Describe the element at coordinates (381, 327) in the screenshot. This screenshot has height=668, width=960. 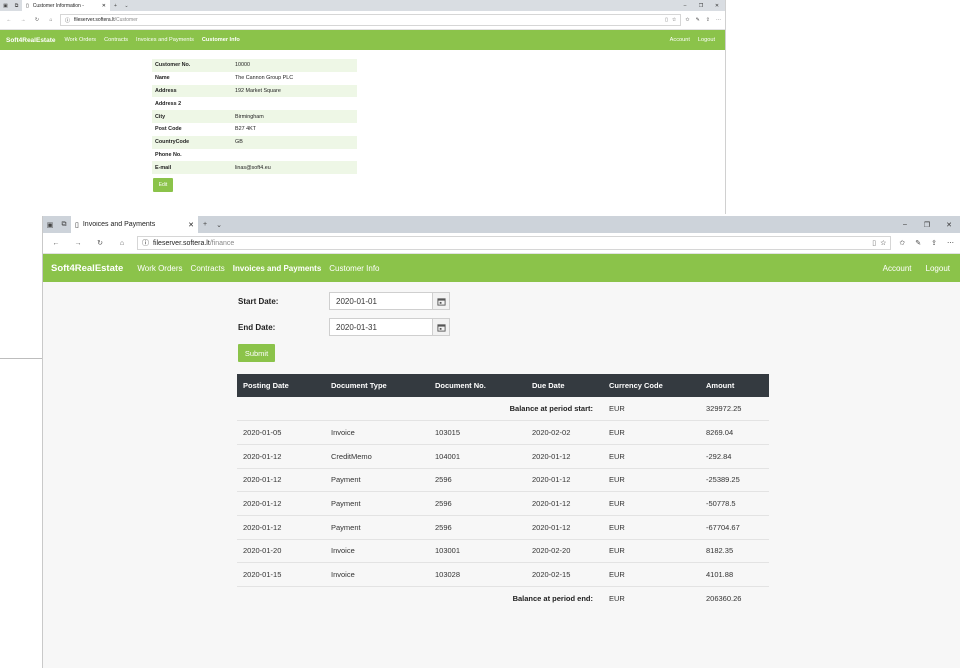
I see `end-date-input: 2020-01-31` at that location.